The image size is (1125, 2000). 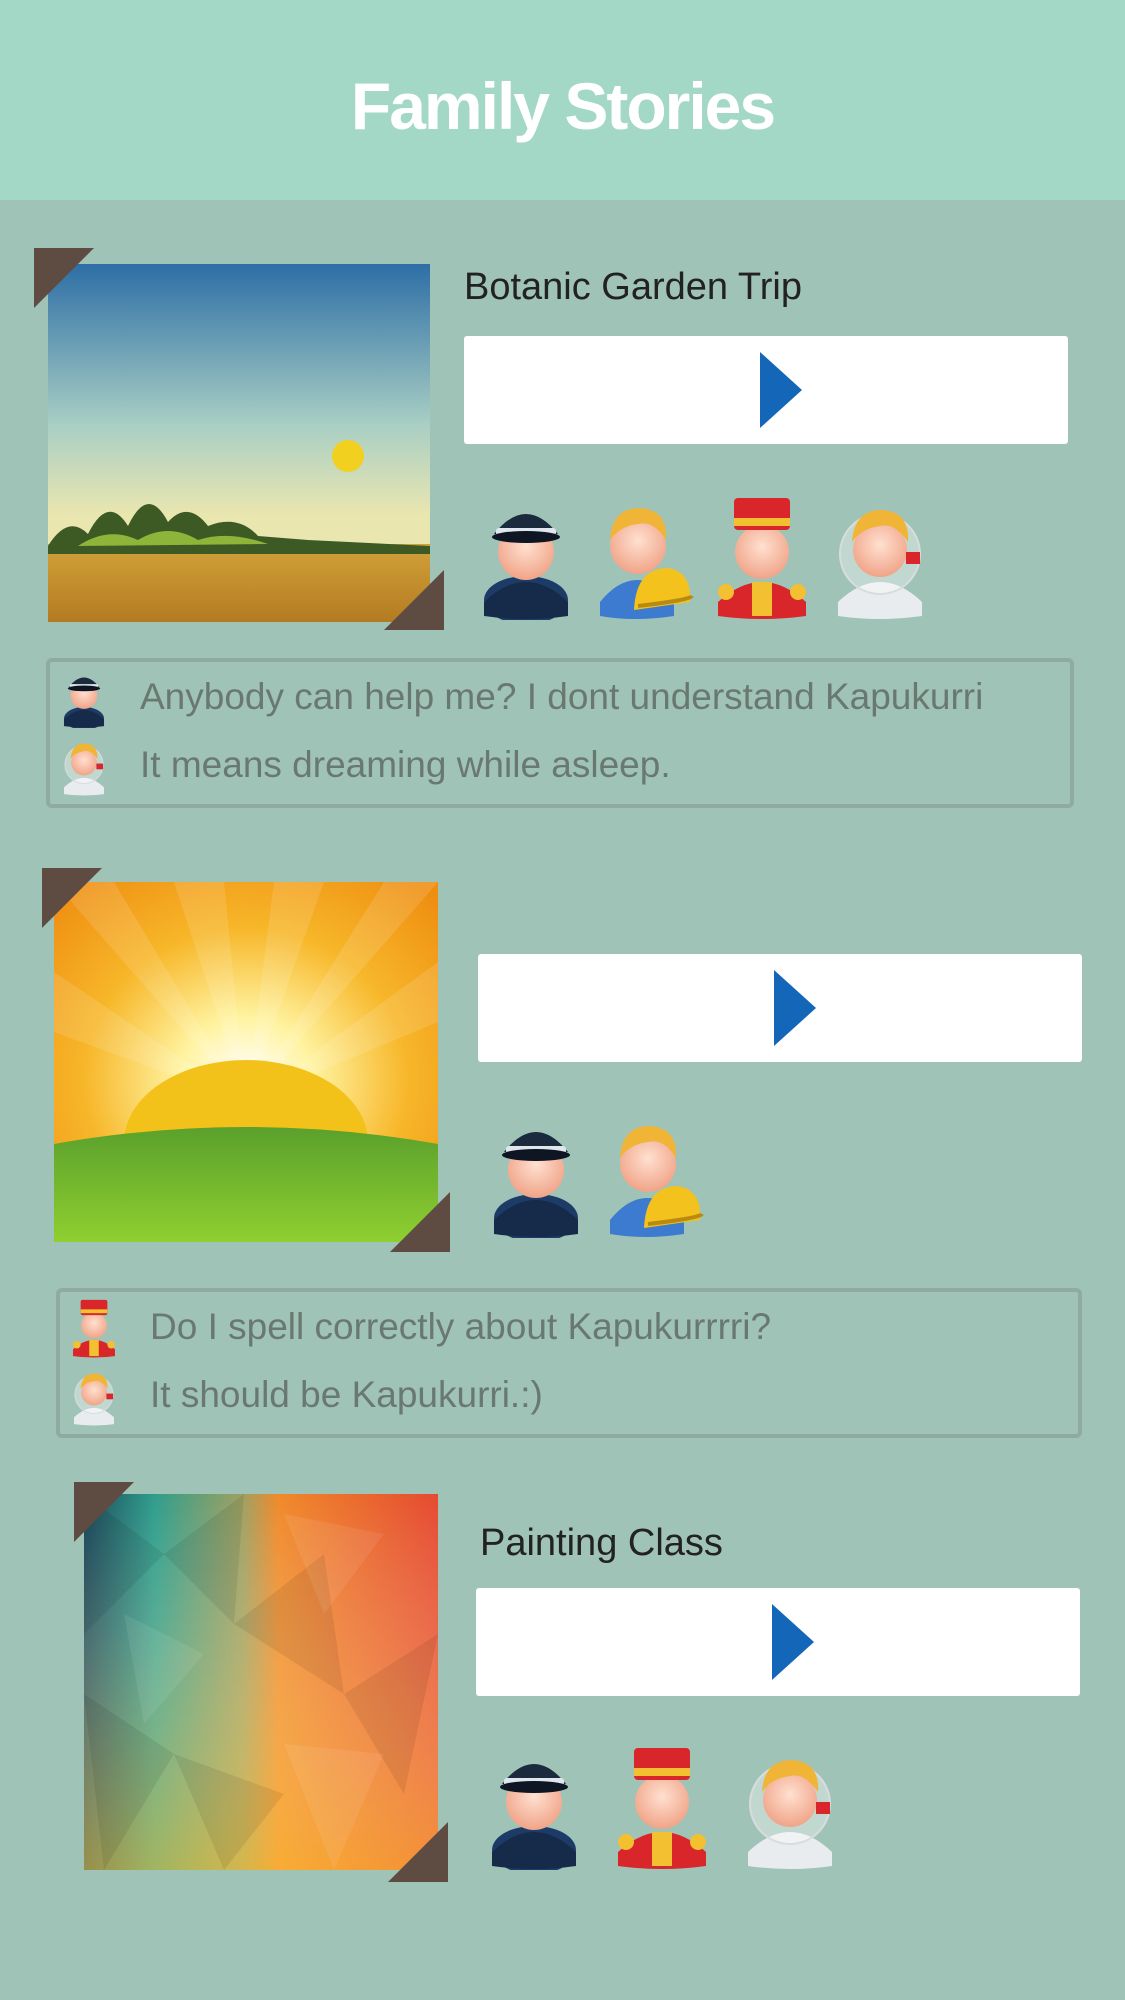 I want to click on chat-message-text: It should be Kapukurri.:), so click(x=346, y=1394).